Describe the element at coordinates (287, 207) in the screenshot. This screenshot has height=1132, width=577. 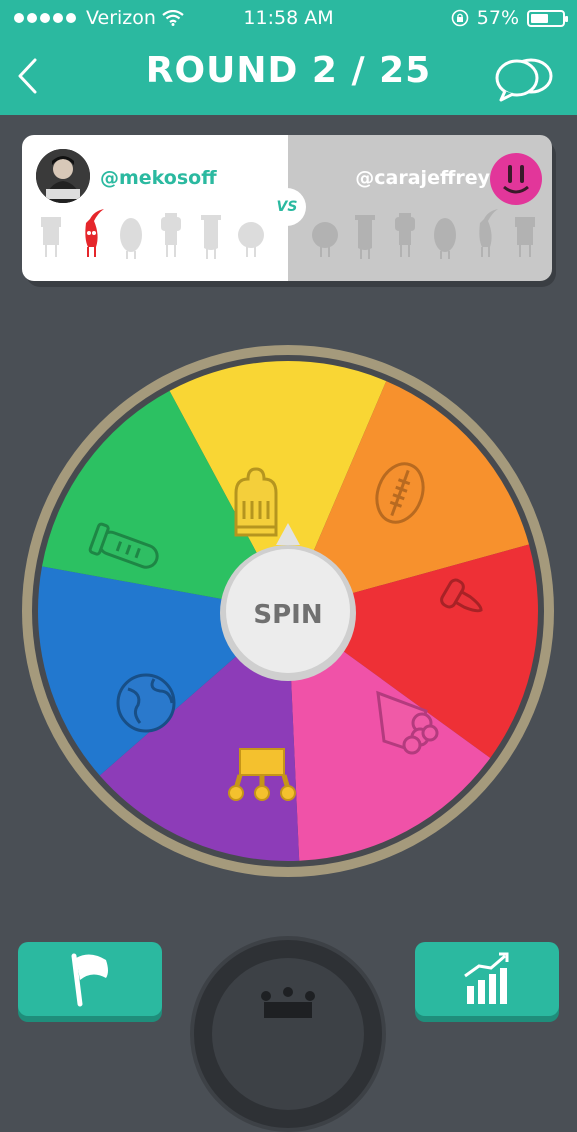
I see `vs-badge: VS` at that location.